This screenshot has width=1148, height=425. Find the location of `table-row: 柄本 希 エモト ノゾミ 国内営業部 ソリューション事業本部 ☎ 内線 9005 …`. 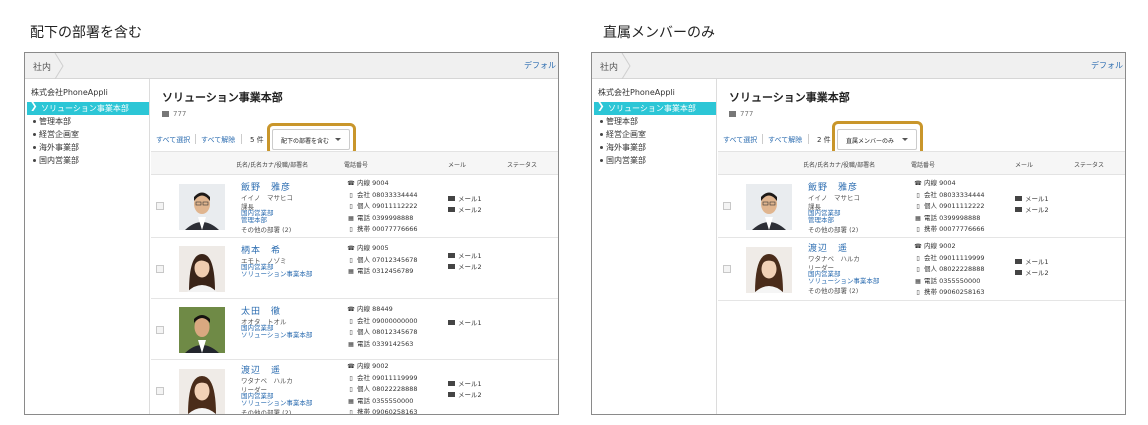

table-row: 柄本 希 エモト ノゾミ 国内営業部 ソリューション事業本部 ☎ 内線 9005 … is located at coordinates (354, 269).